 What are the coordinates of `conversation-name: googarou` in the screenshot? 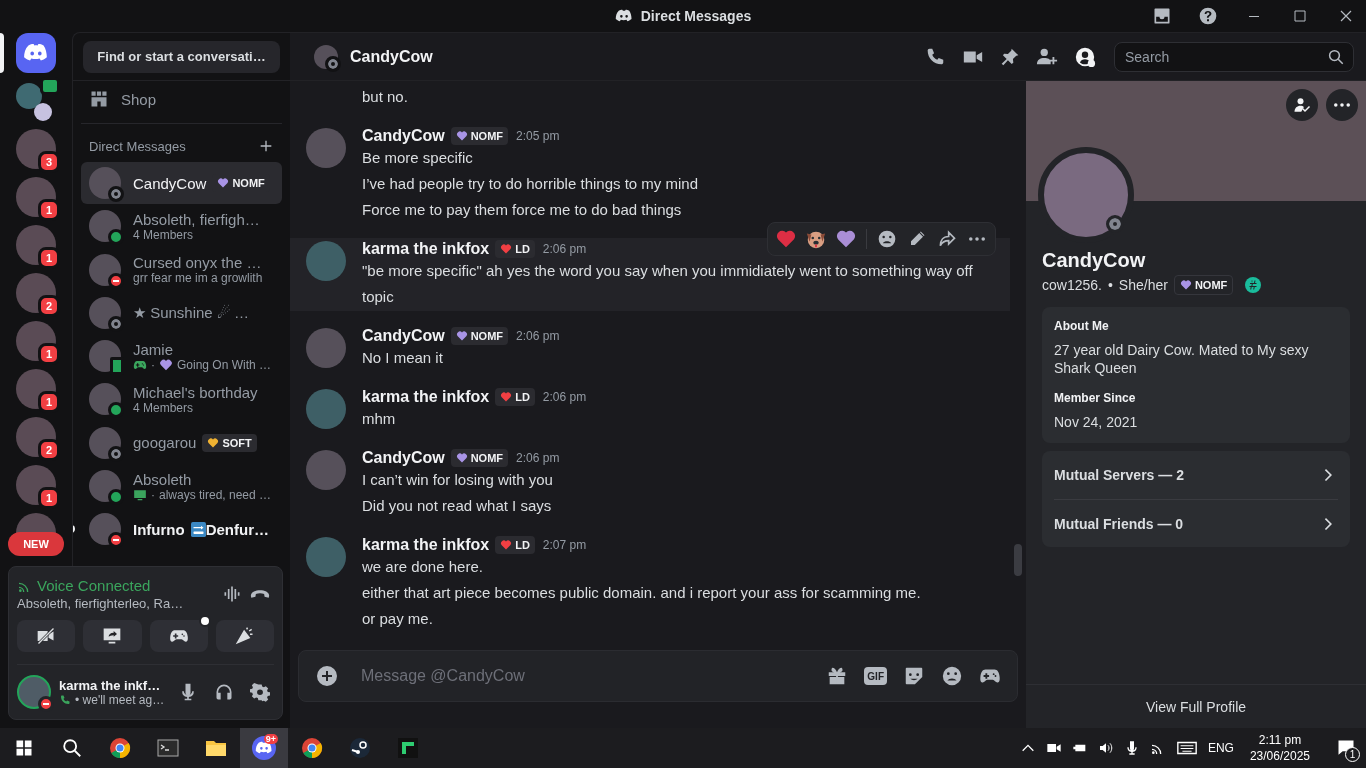 It's located at (165, 443).